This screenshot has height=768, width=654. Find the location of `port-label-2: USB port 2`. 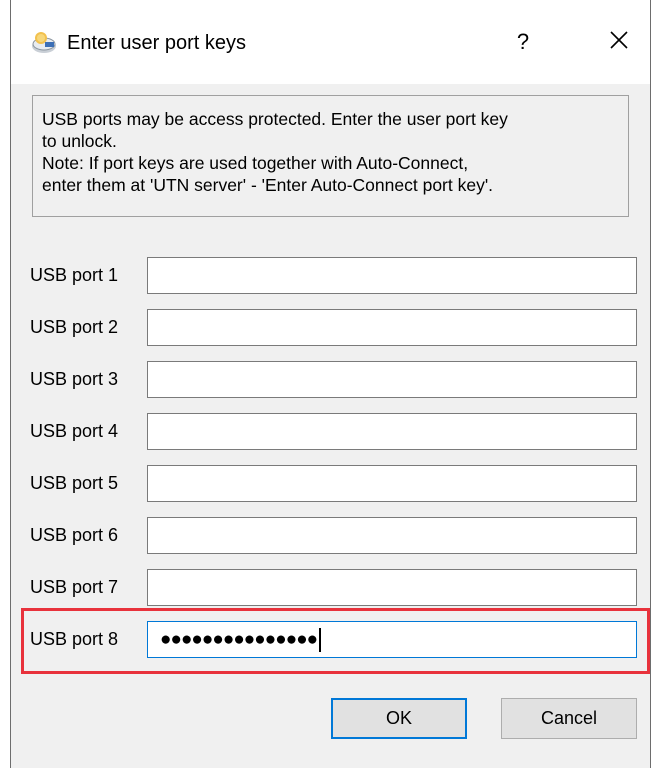

port-label-2: USB port 2 is located at coordinates (74, 326).